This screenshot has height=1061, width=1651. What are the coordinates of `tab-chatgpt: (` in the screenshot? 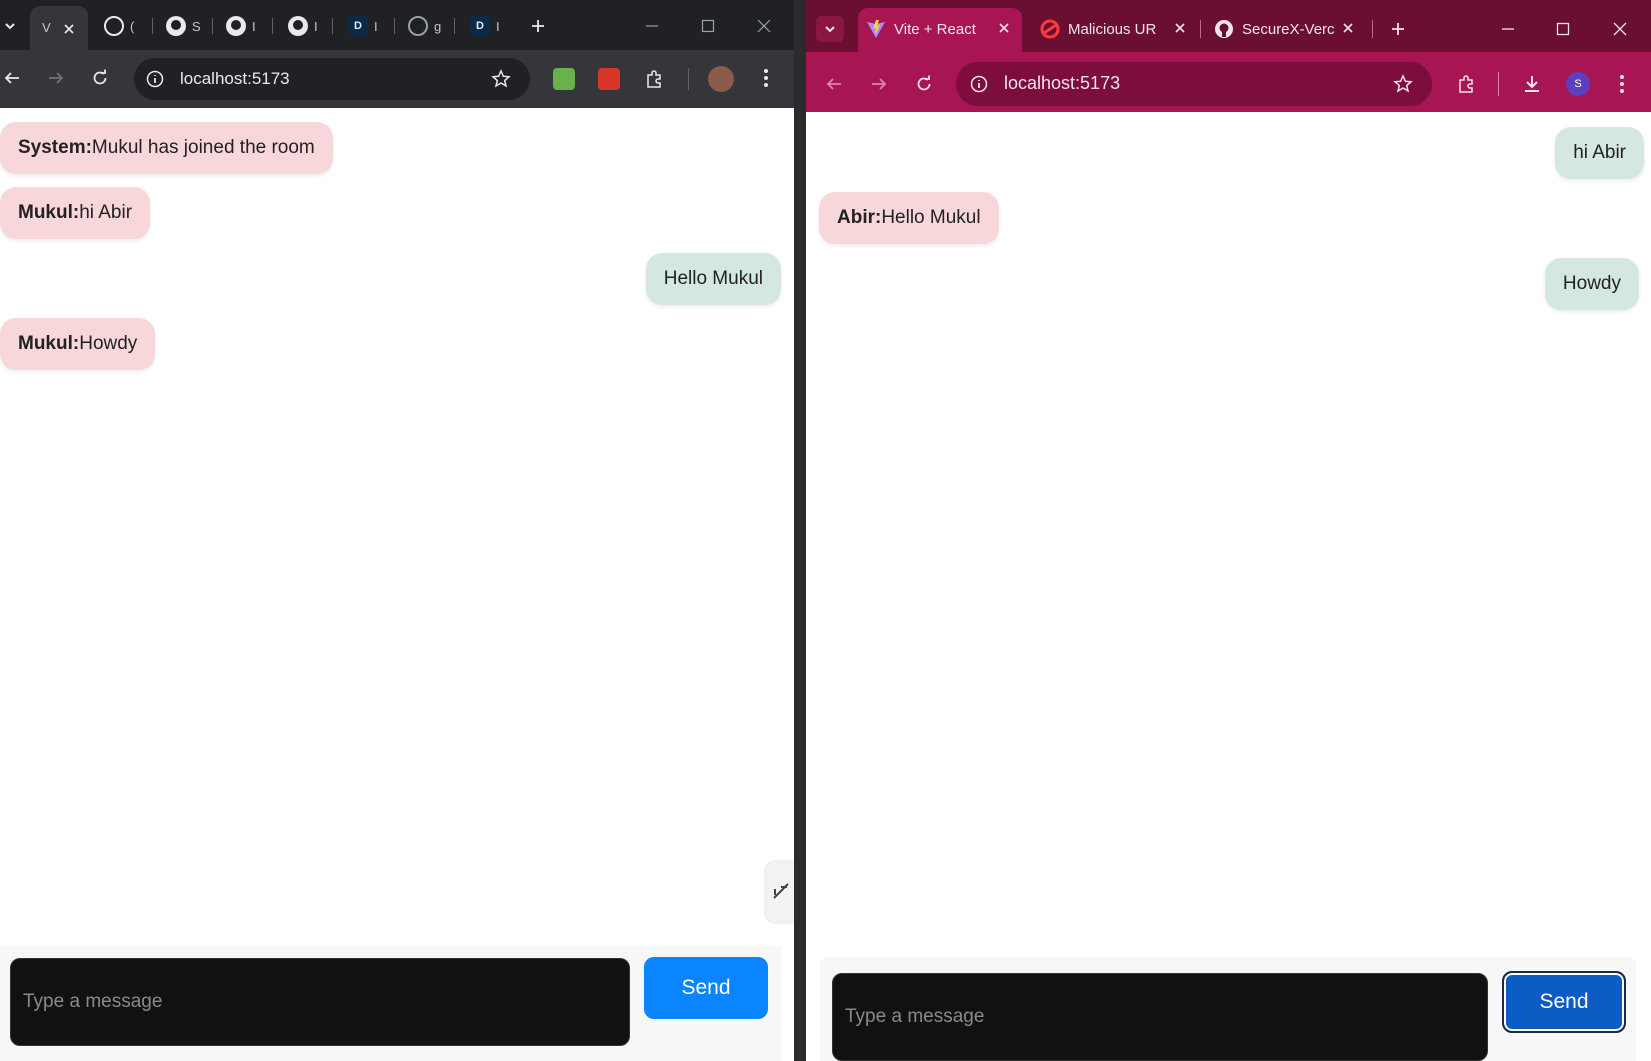 It's located at (119, 26).